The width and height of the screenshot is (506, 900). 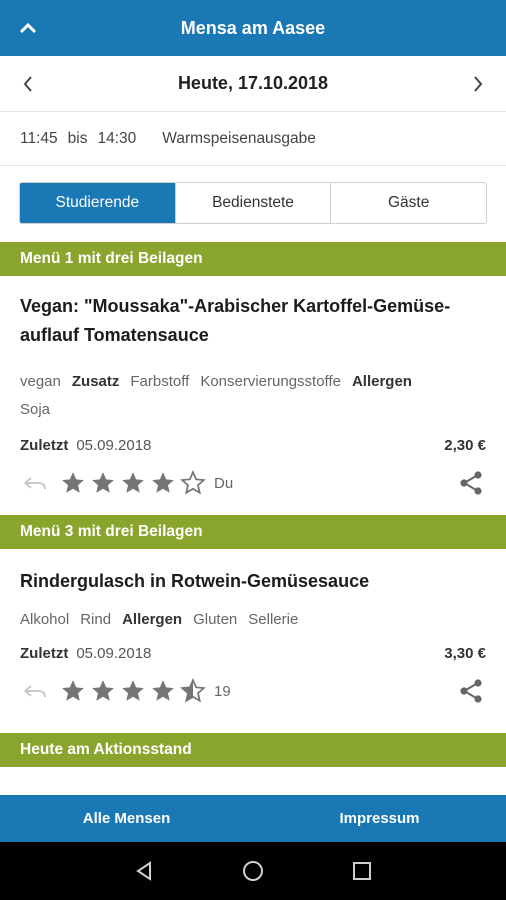 What do you see at coordinates (193, 483) in the screenshot?
I see `star-empty-icon` at bounding box center [193, 483].